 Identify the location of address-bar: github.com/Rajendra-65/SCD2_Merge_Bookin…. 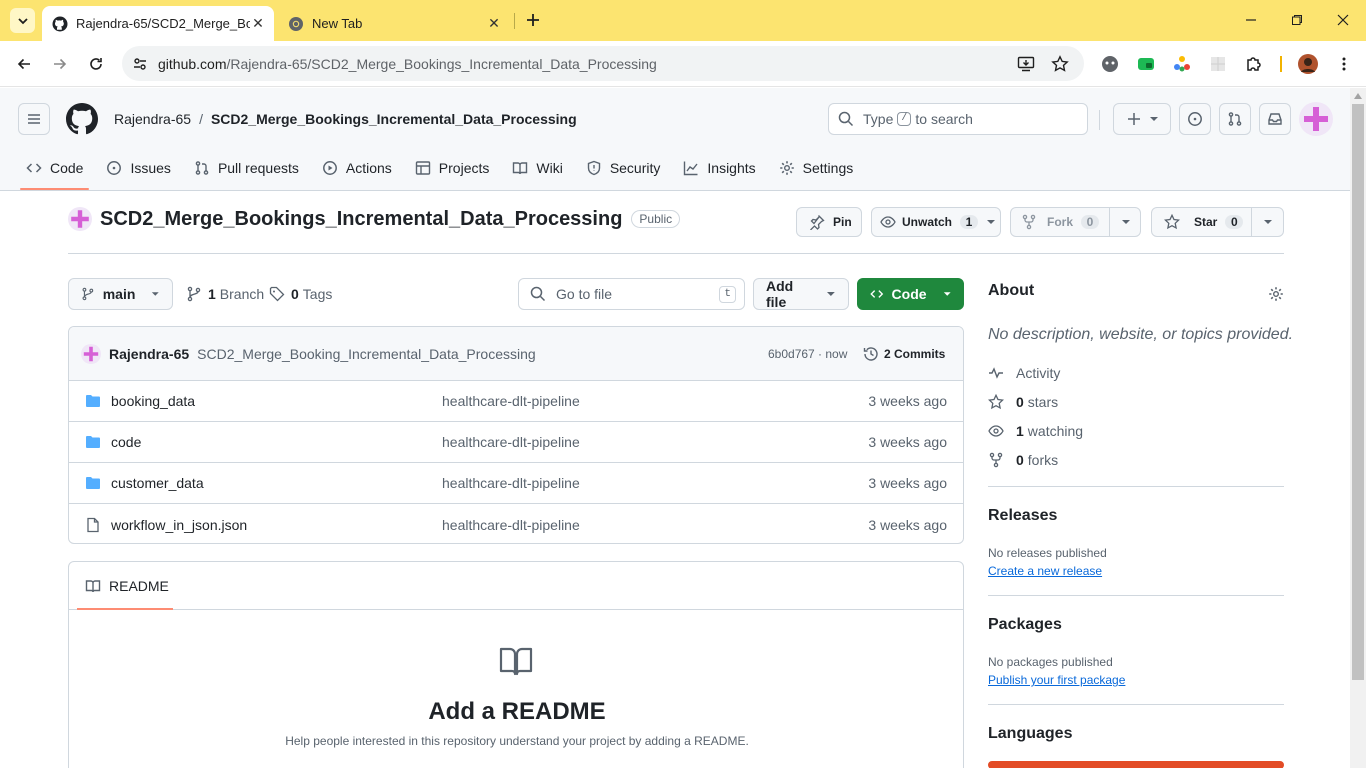
(603, 63).